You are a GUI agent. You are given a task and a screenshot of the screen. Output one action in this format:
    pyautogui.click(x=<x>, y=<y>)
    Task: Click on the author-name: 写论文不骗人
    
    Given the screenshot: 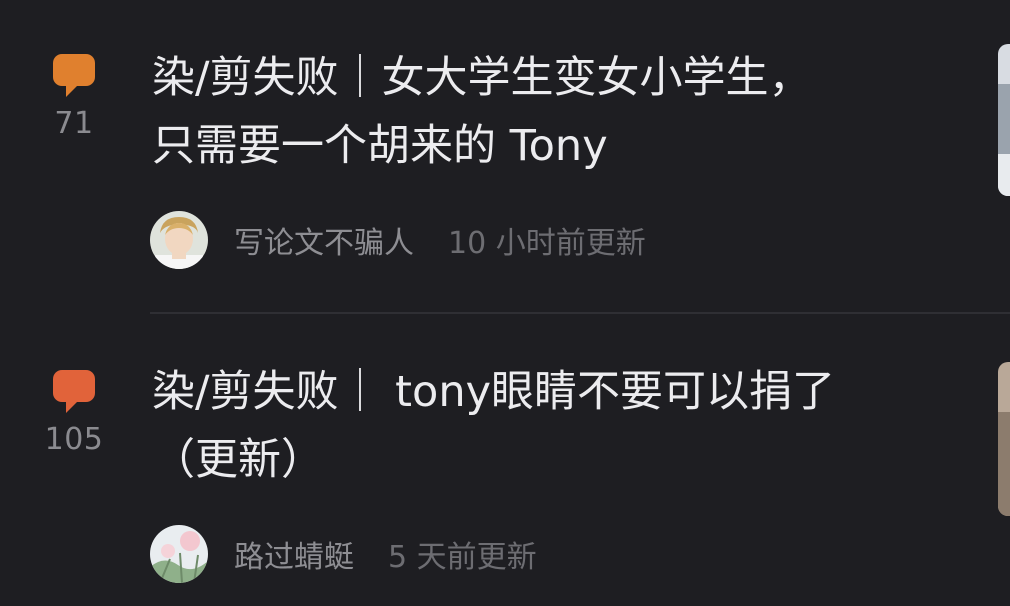 What is the action you would take?
    pyautogui.click(x=324, y=240)
    